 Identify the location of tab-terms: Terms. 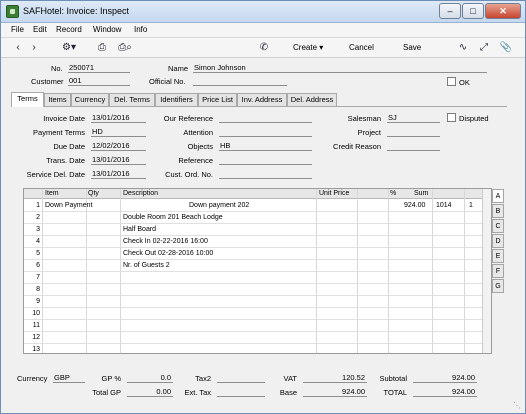
(27, 99).